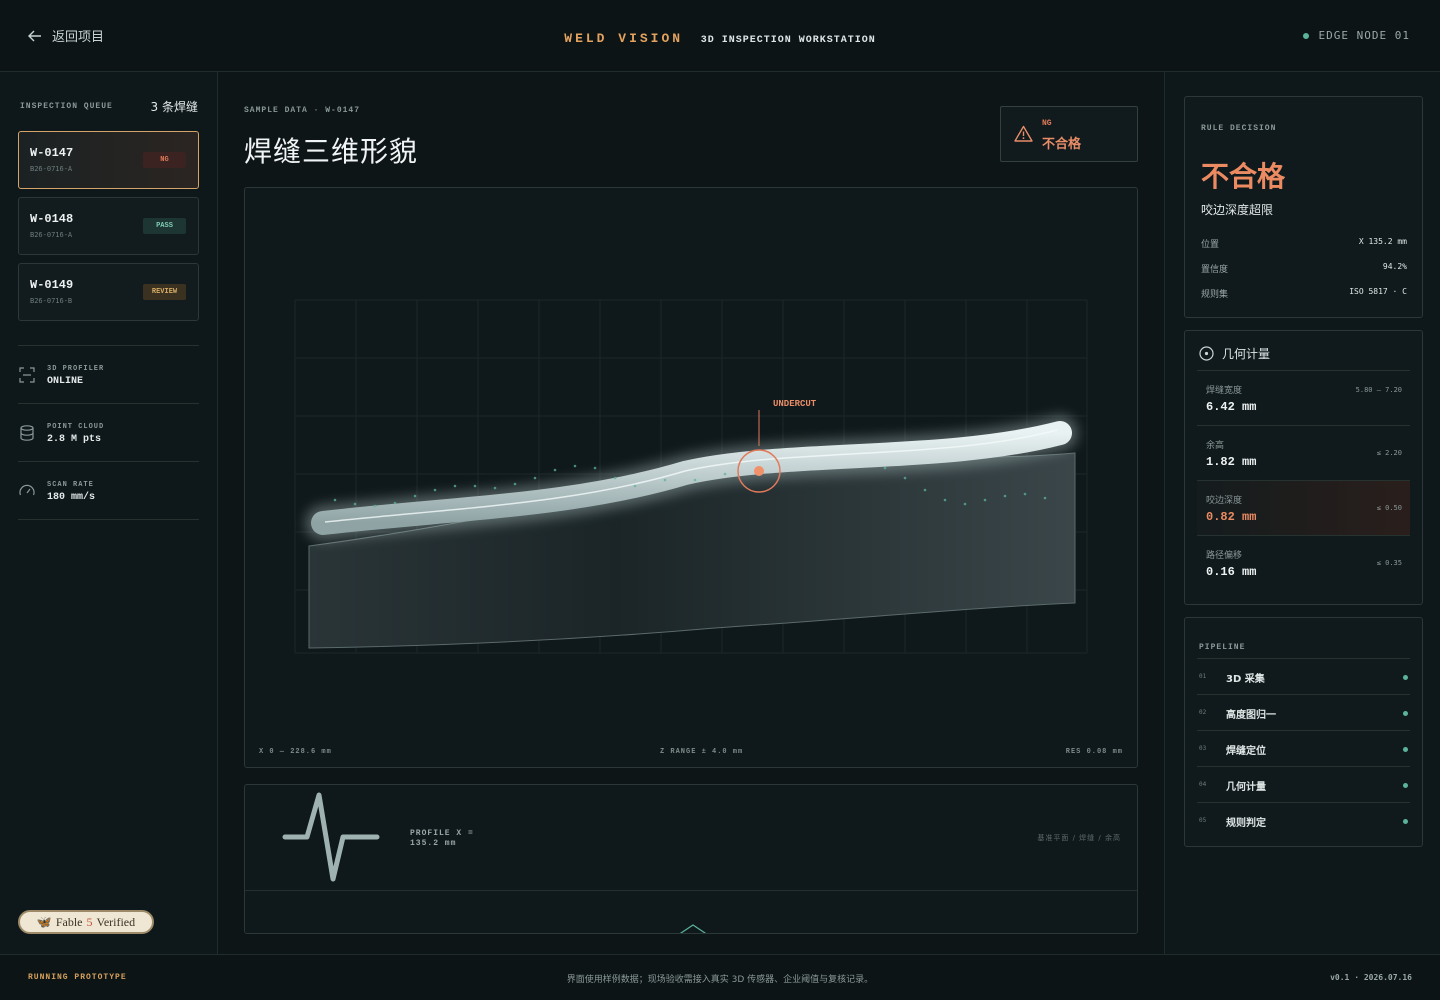 Image resolution: width=1440 pixels, height=1000 pixels. I want to click on metric-undercut-depth: 咬边深度 0.82 mm ≤ 0.50, so click(1303, 508).